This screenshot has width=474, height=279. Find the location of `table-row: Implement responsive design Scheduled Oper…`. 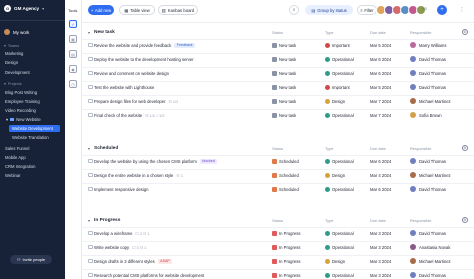

table-row: Implement responsive design Scheduled Oper… is located at coordinates (278, 188).